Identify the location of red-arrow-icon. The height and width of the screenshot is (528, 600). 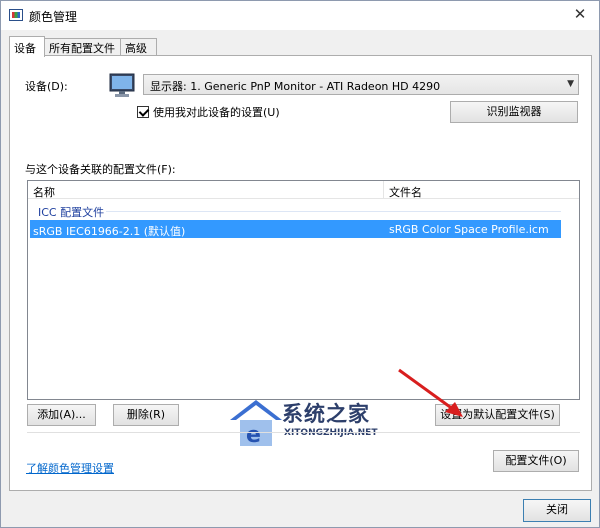
(430, 392).